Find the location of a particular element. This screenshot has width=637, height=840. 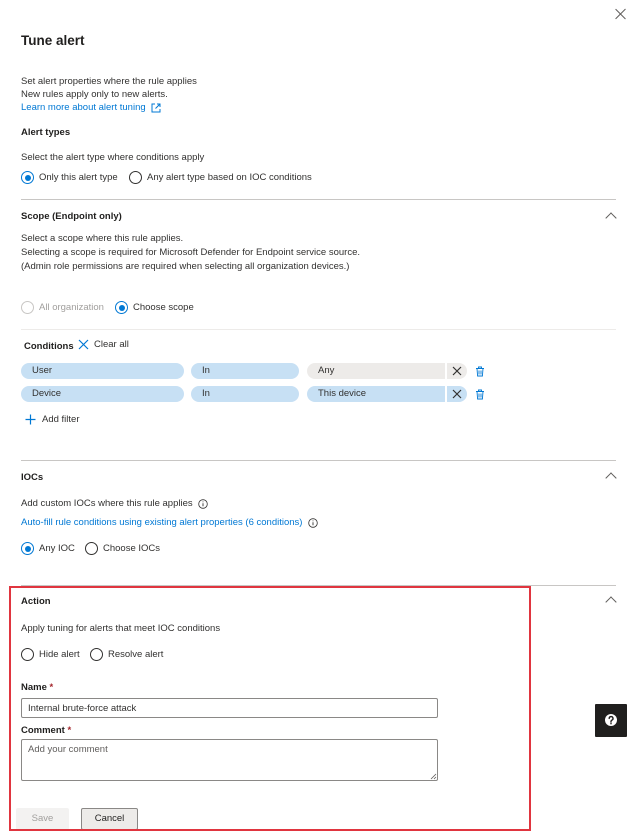

learn-more-text: Learn more about alert tuning is located at coordinates (83, 107).